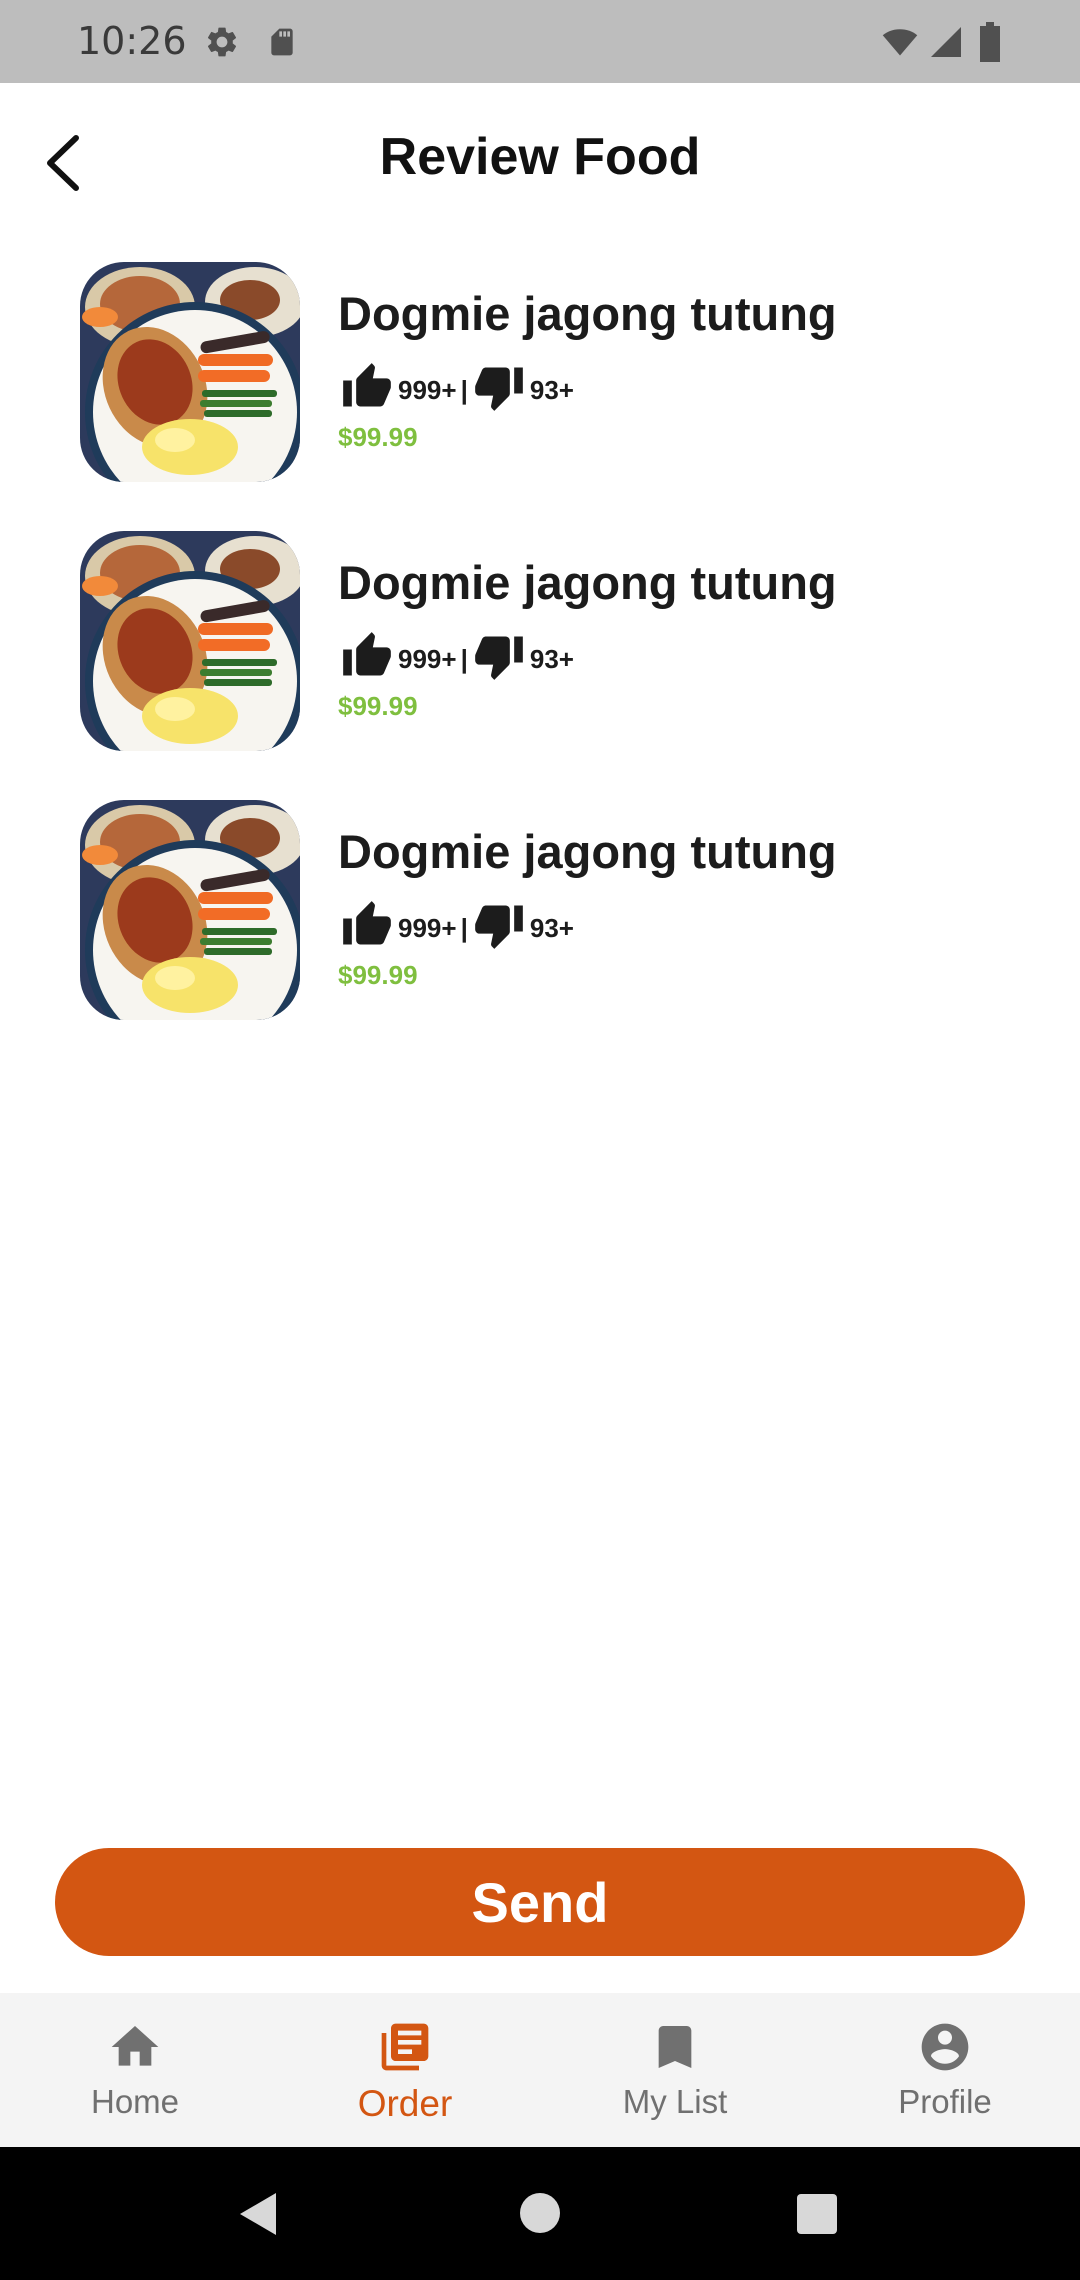  What do you see at coordinates (222, 44) in the screenshot?
I see `settings-icon` at bounding box center [222, 44].